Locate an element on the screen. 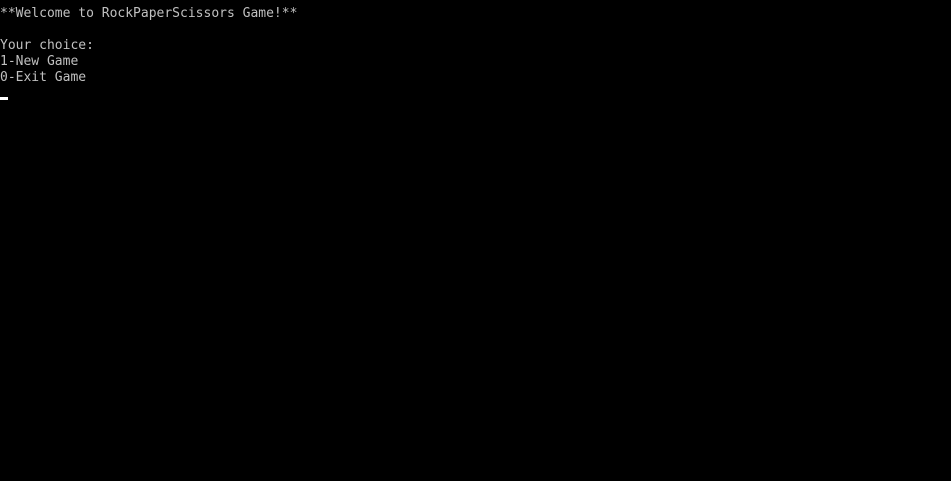 The image size is (951, 481). welcome-message: **Welcome to RockPaperScissors Game!** is located at coordinates (149, 13).